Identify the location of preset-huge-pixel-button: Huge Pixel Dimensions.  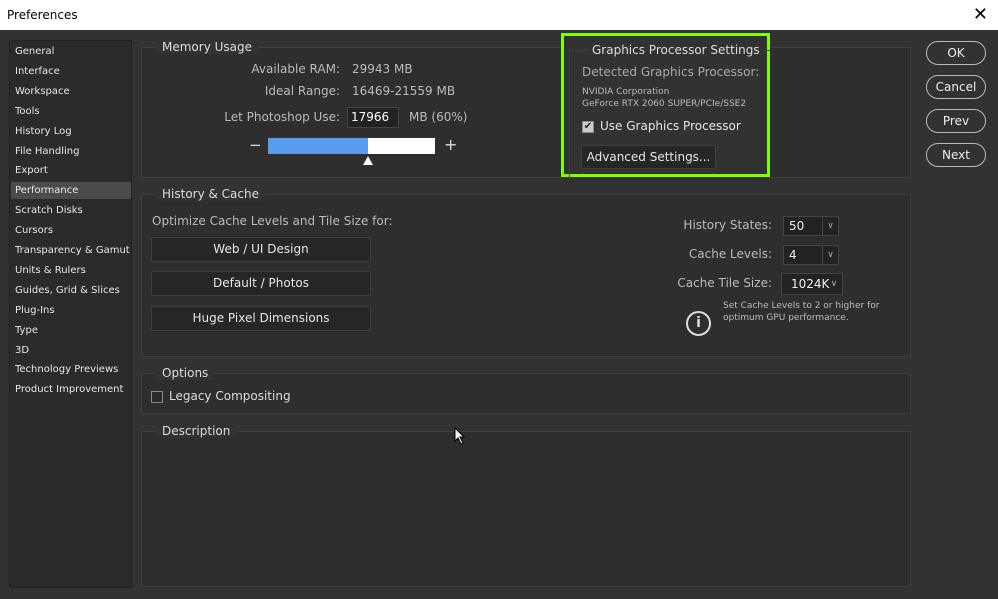
(261, 318).